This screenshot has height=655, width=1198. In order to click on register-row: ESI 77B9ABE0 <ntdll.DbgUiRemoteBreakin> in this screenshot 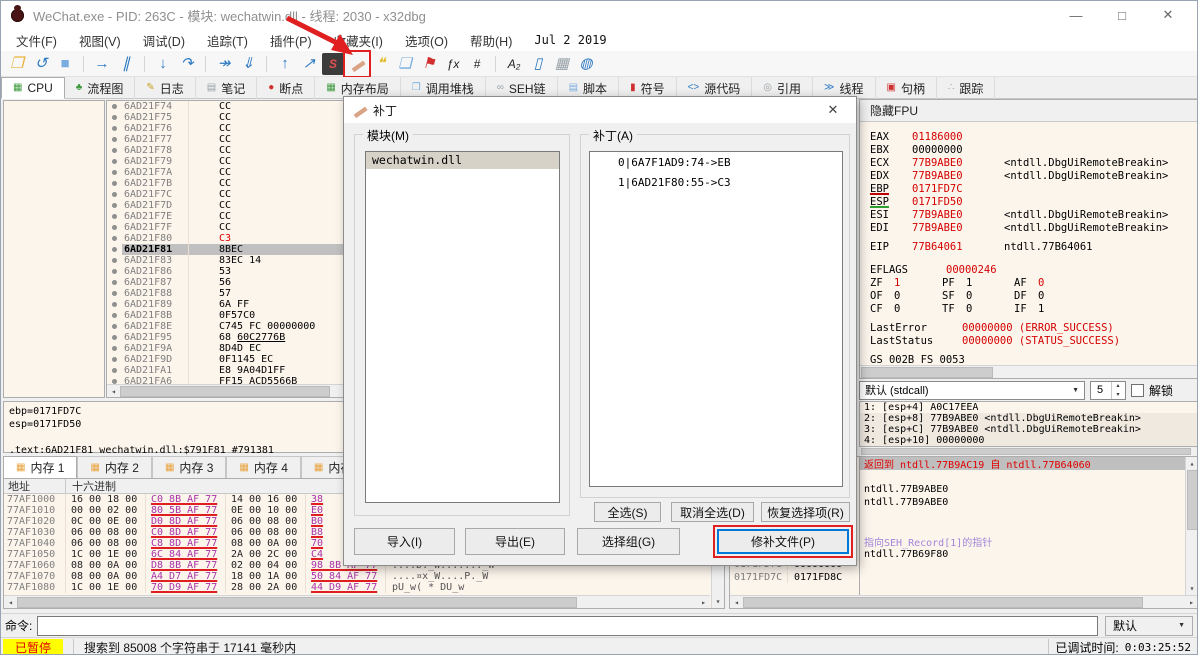, I will do `click(1033, 214)`.